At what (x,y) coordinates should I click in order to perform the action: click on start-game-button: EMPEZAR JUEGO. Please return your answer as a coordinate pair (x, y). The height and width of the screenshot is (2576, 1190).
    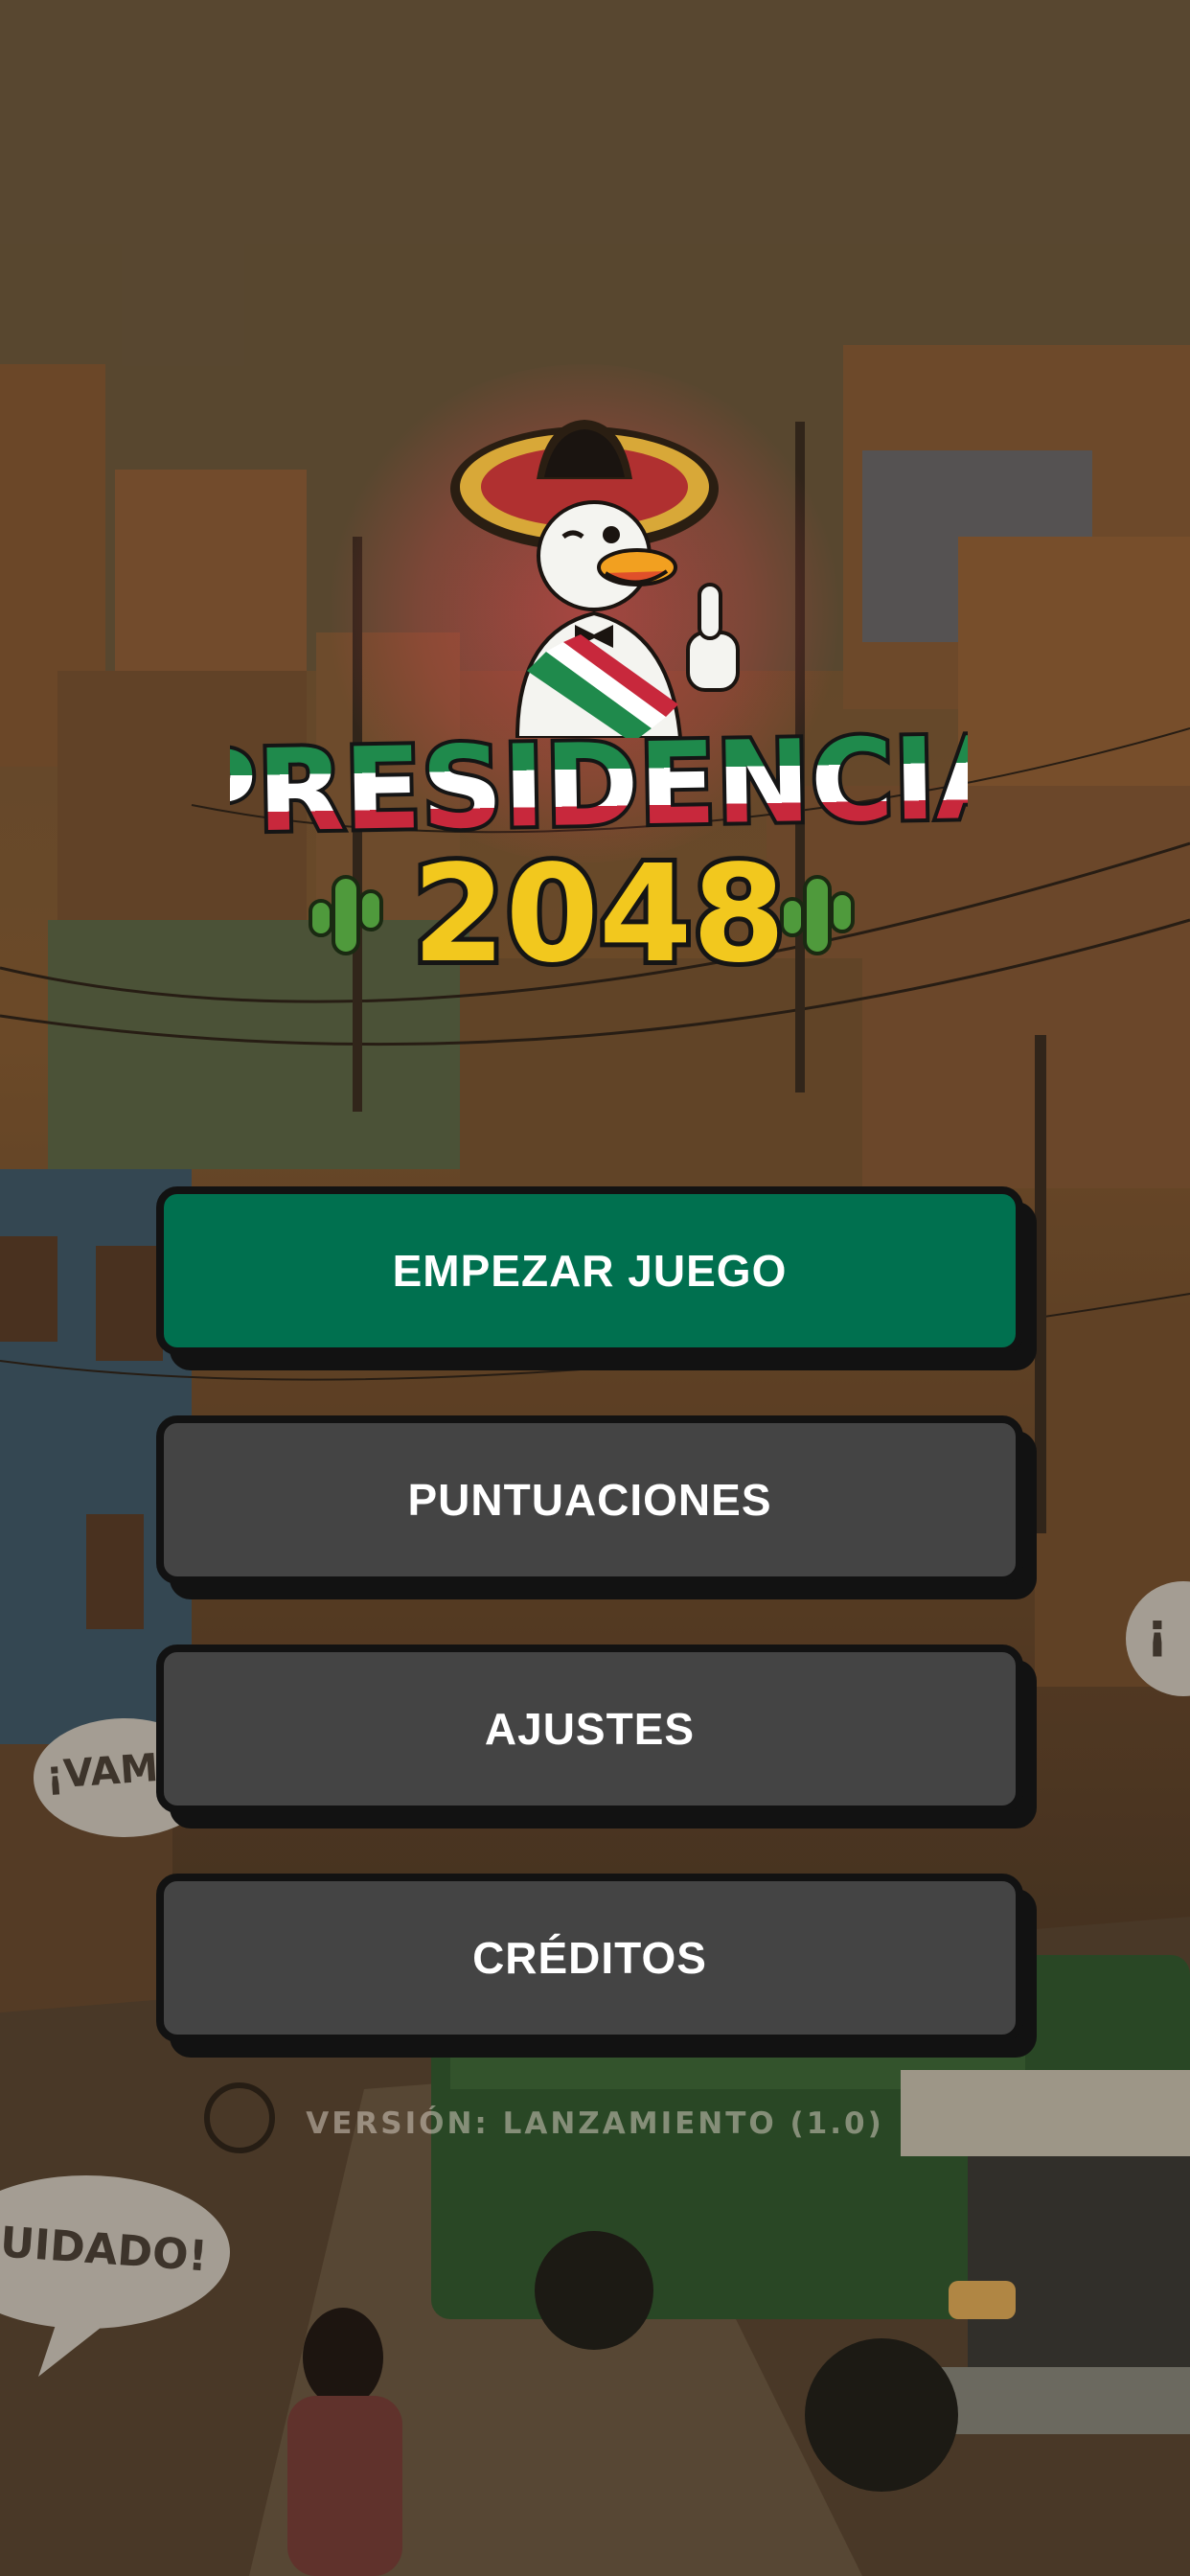
    Looking at the image, I should click on (590, 1270).